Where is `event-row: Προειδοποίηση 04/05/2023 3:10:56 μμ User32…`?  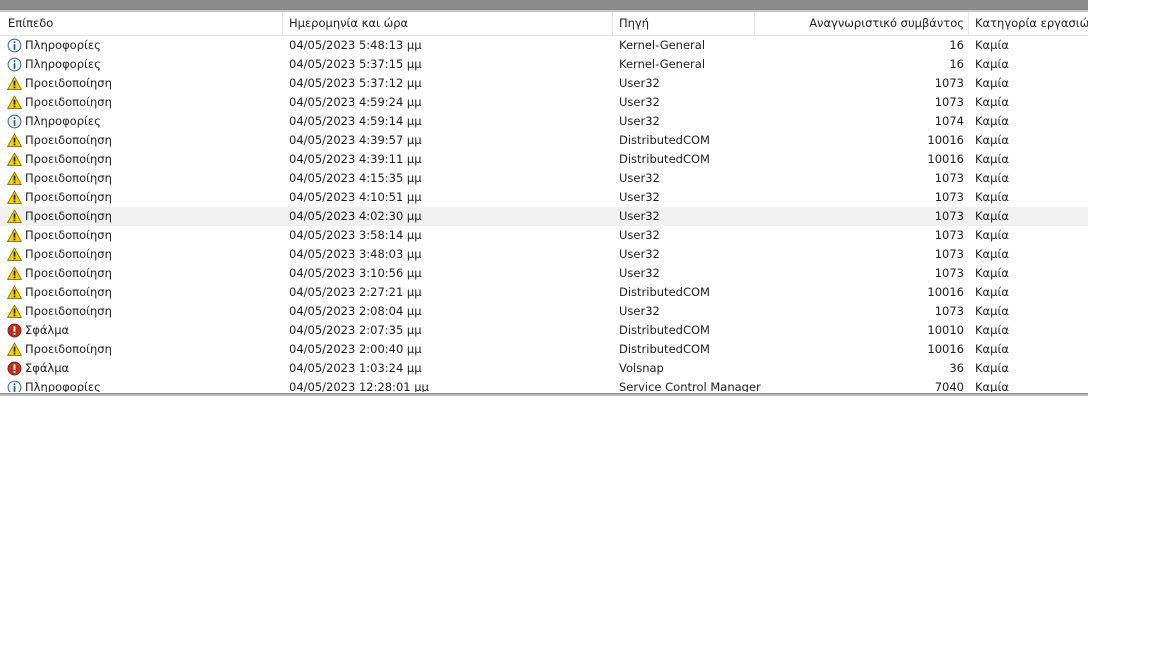
event-row: Προειδοποίηση 04/05/2023 3:10:56 μμ User32… is located at coordinates (544, 273).